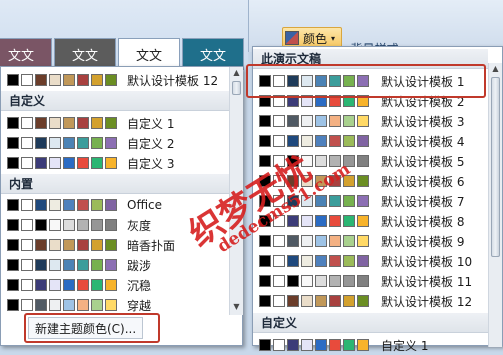 Image resolution: width=503 pixels, height=355 pixels. I want to click on template-color-row: 默认设计模板 12, so click(377, 301).